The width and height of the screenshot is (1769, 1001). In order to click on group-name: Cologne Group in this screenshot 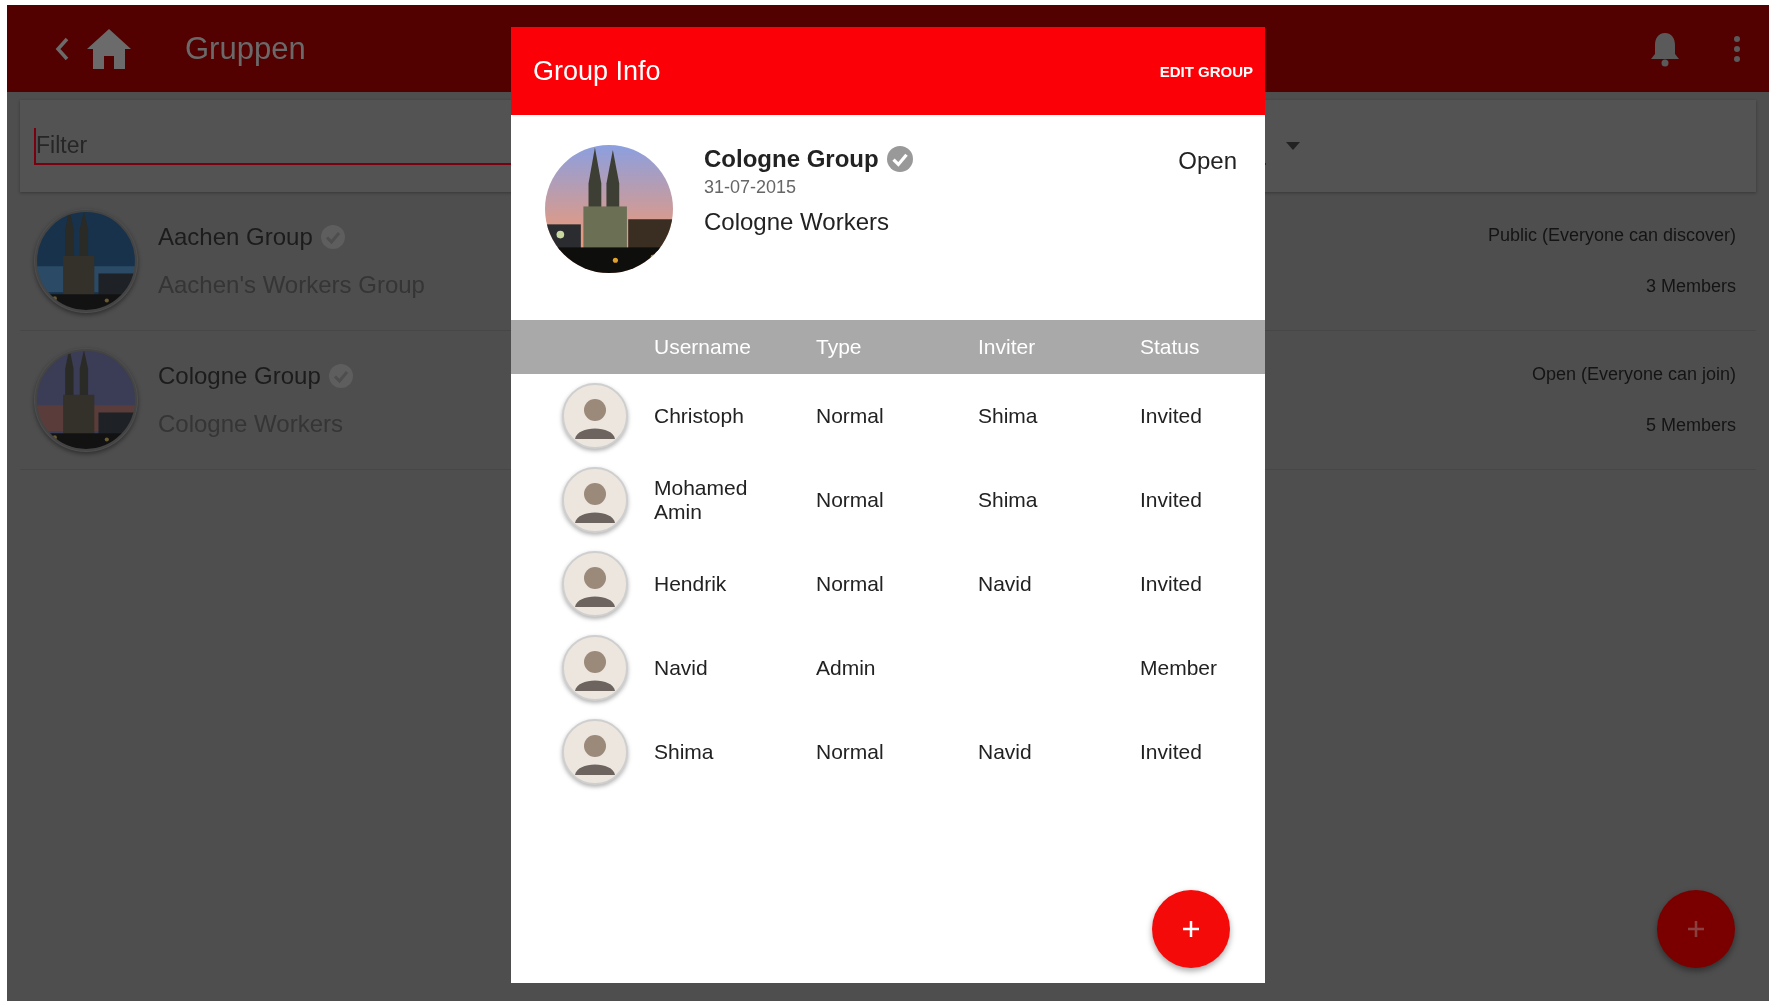, I will do `click(791, 159)`.